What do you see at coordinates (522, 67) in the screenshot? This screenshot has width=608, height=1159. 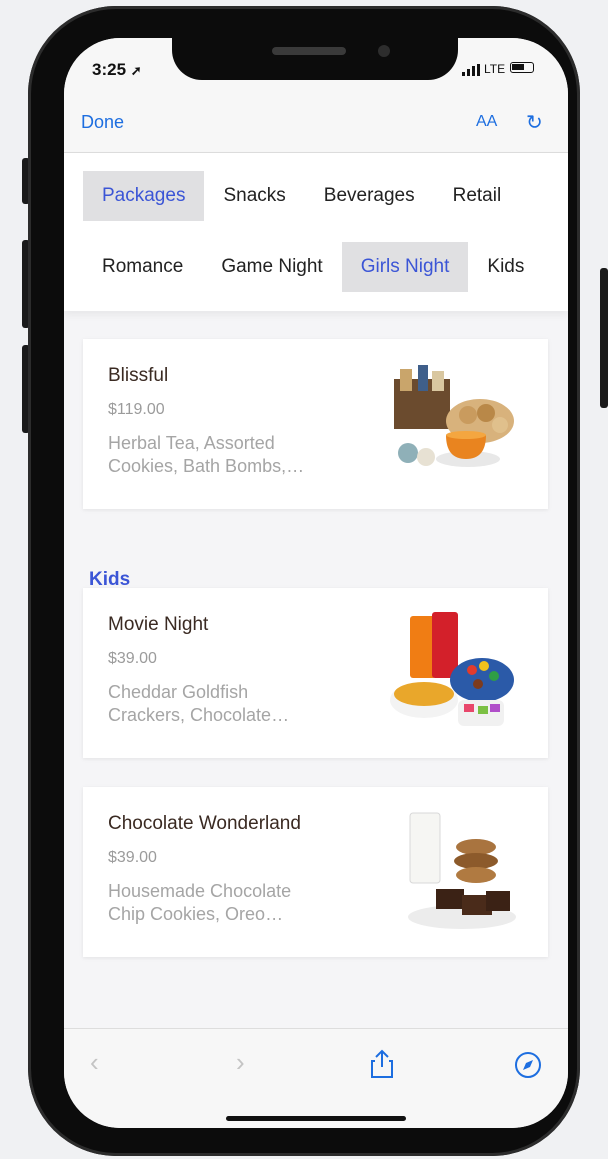 I see `battery-icon` at bounding box center [522, 67].